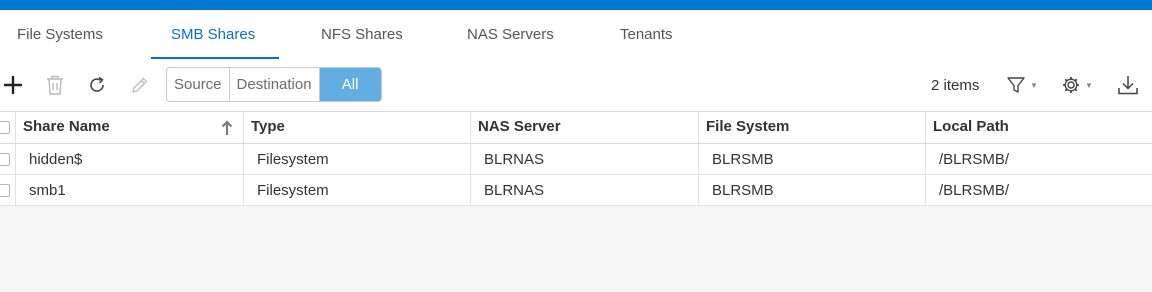  What do you see at coordinates (362, 34) in the screenshot?
I see `tab-nfs-shares: NFS Shares` at bounding box center [362, 34].